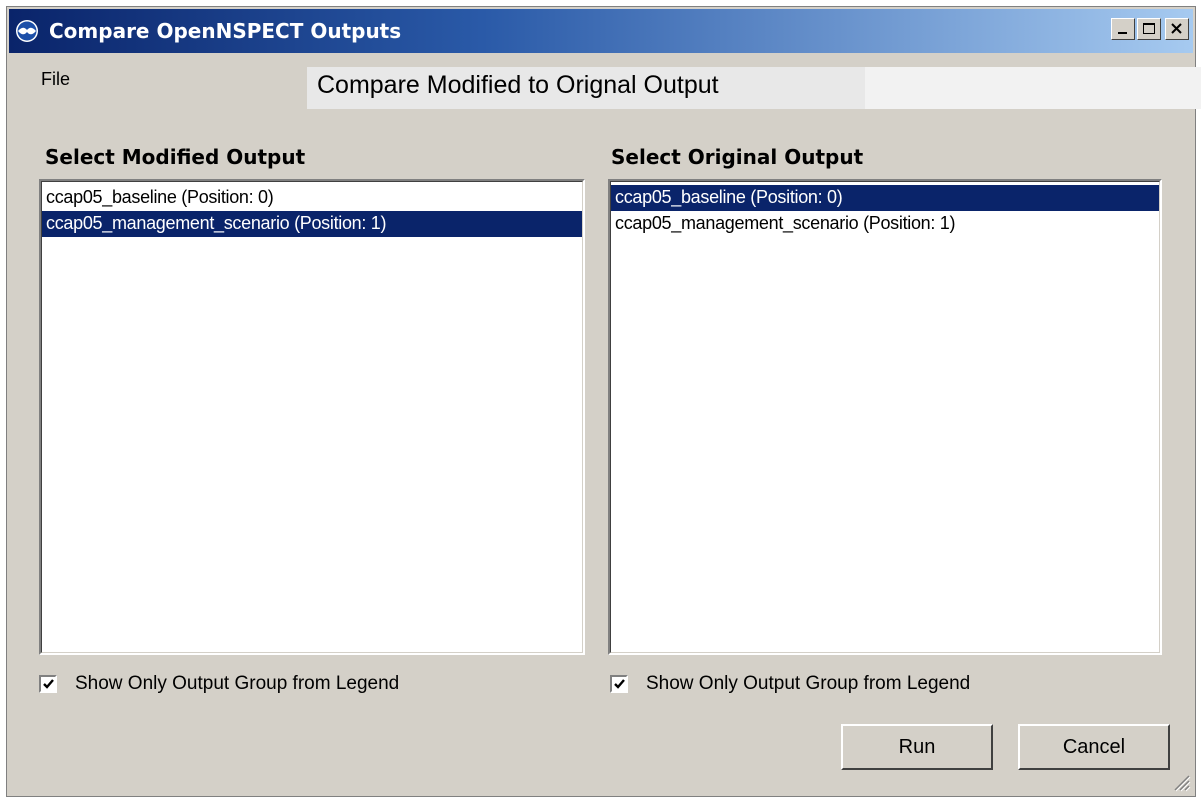 Image resolution: width=1202 pixels, height=803 pixels. I want to click on original-legend-option: Show Only Output Group from Legend, so click(870, 686).